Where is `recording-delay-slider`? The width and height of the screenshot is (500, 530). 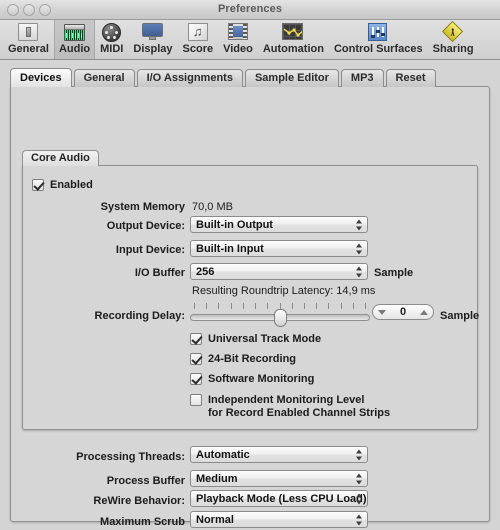
recording-delay-slider is located at coordinates (280, 315).